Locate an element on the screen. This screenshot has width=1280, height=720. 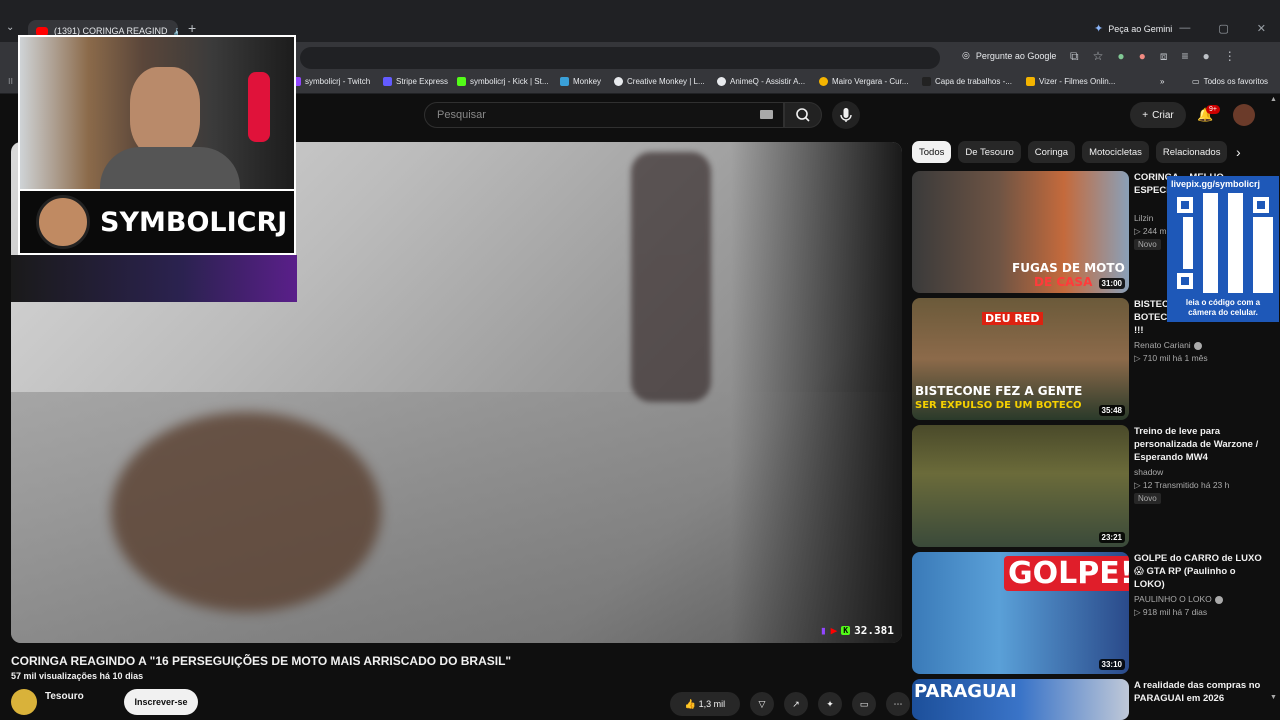
kebab-menu-icon: ⋮ is located at coordinates (1230, 56).